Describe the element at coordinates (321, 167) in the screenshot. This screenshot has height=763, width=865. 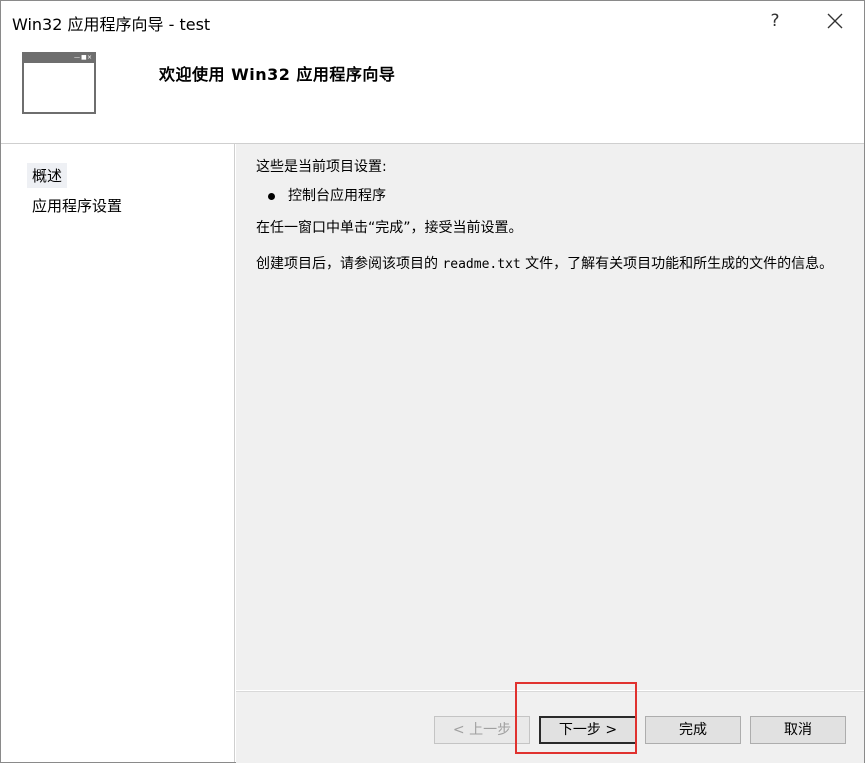
I see `settings-heading: 这些是当前项目设置:` at that location.